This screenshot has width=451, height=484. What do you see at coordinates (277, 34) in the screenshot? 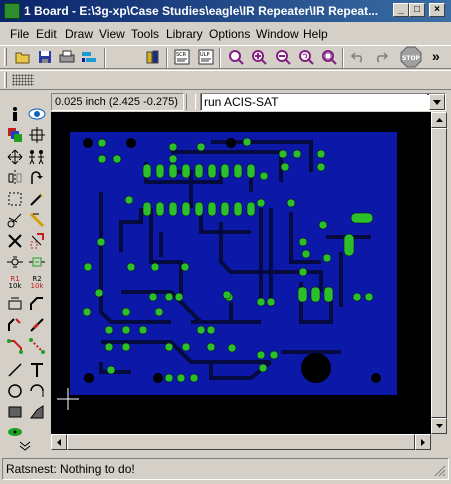
I see `menu-window: Window` at bounding box center [277, 34].